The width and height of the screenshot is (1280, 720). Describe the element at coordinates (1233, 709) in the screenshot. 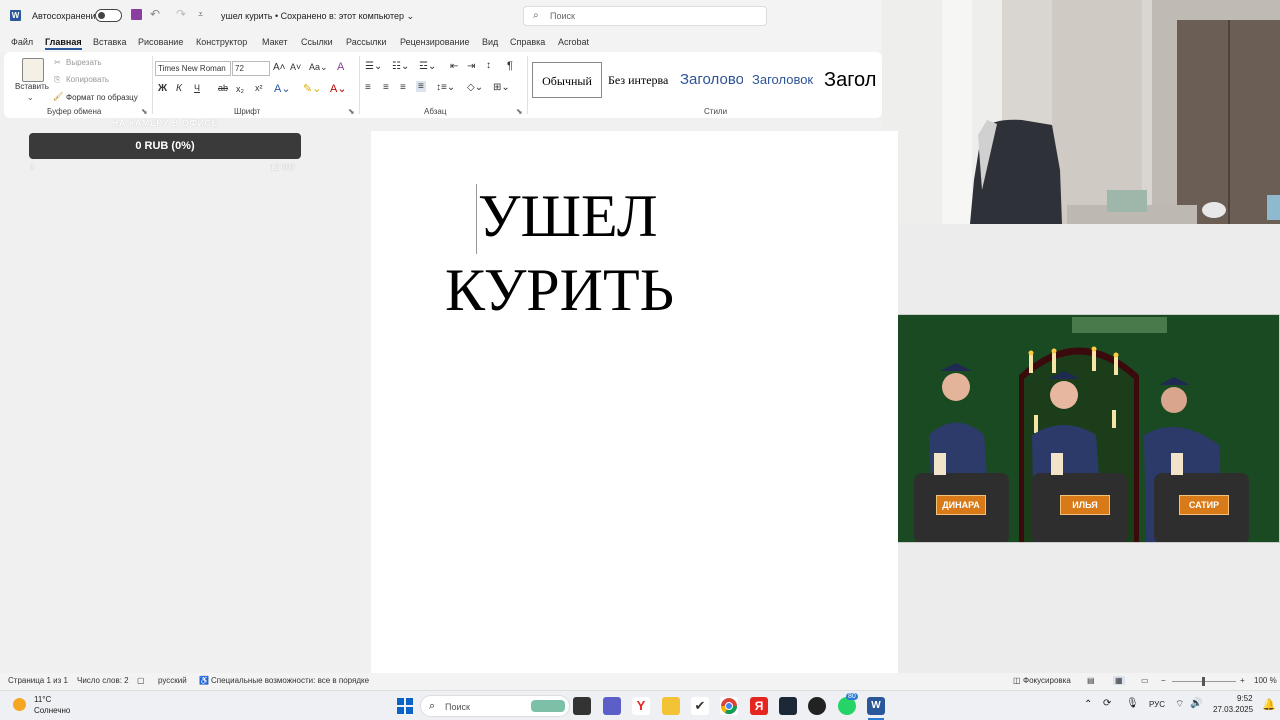

I see `clock-date: 27.03.2025` at that location.